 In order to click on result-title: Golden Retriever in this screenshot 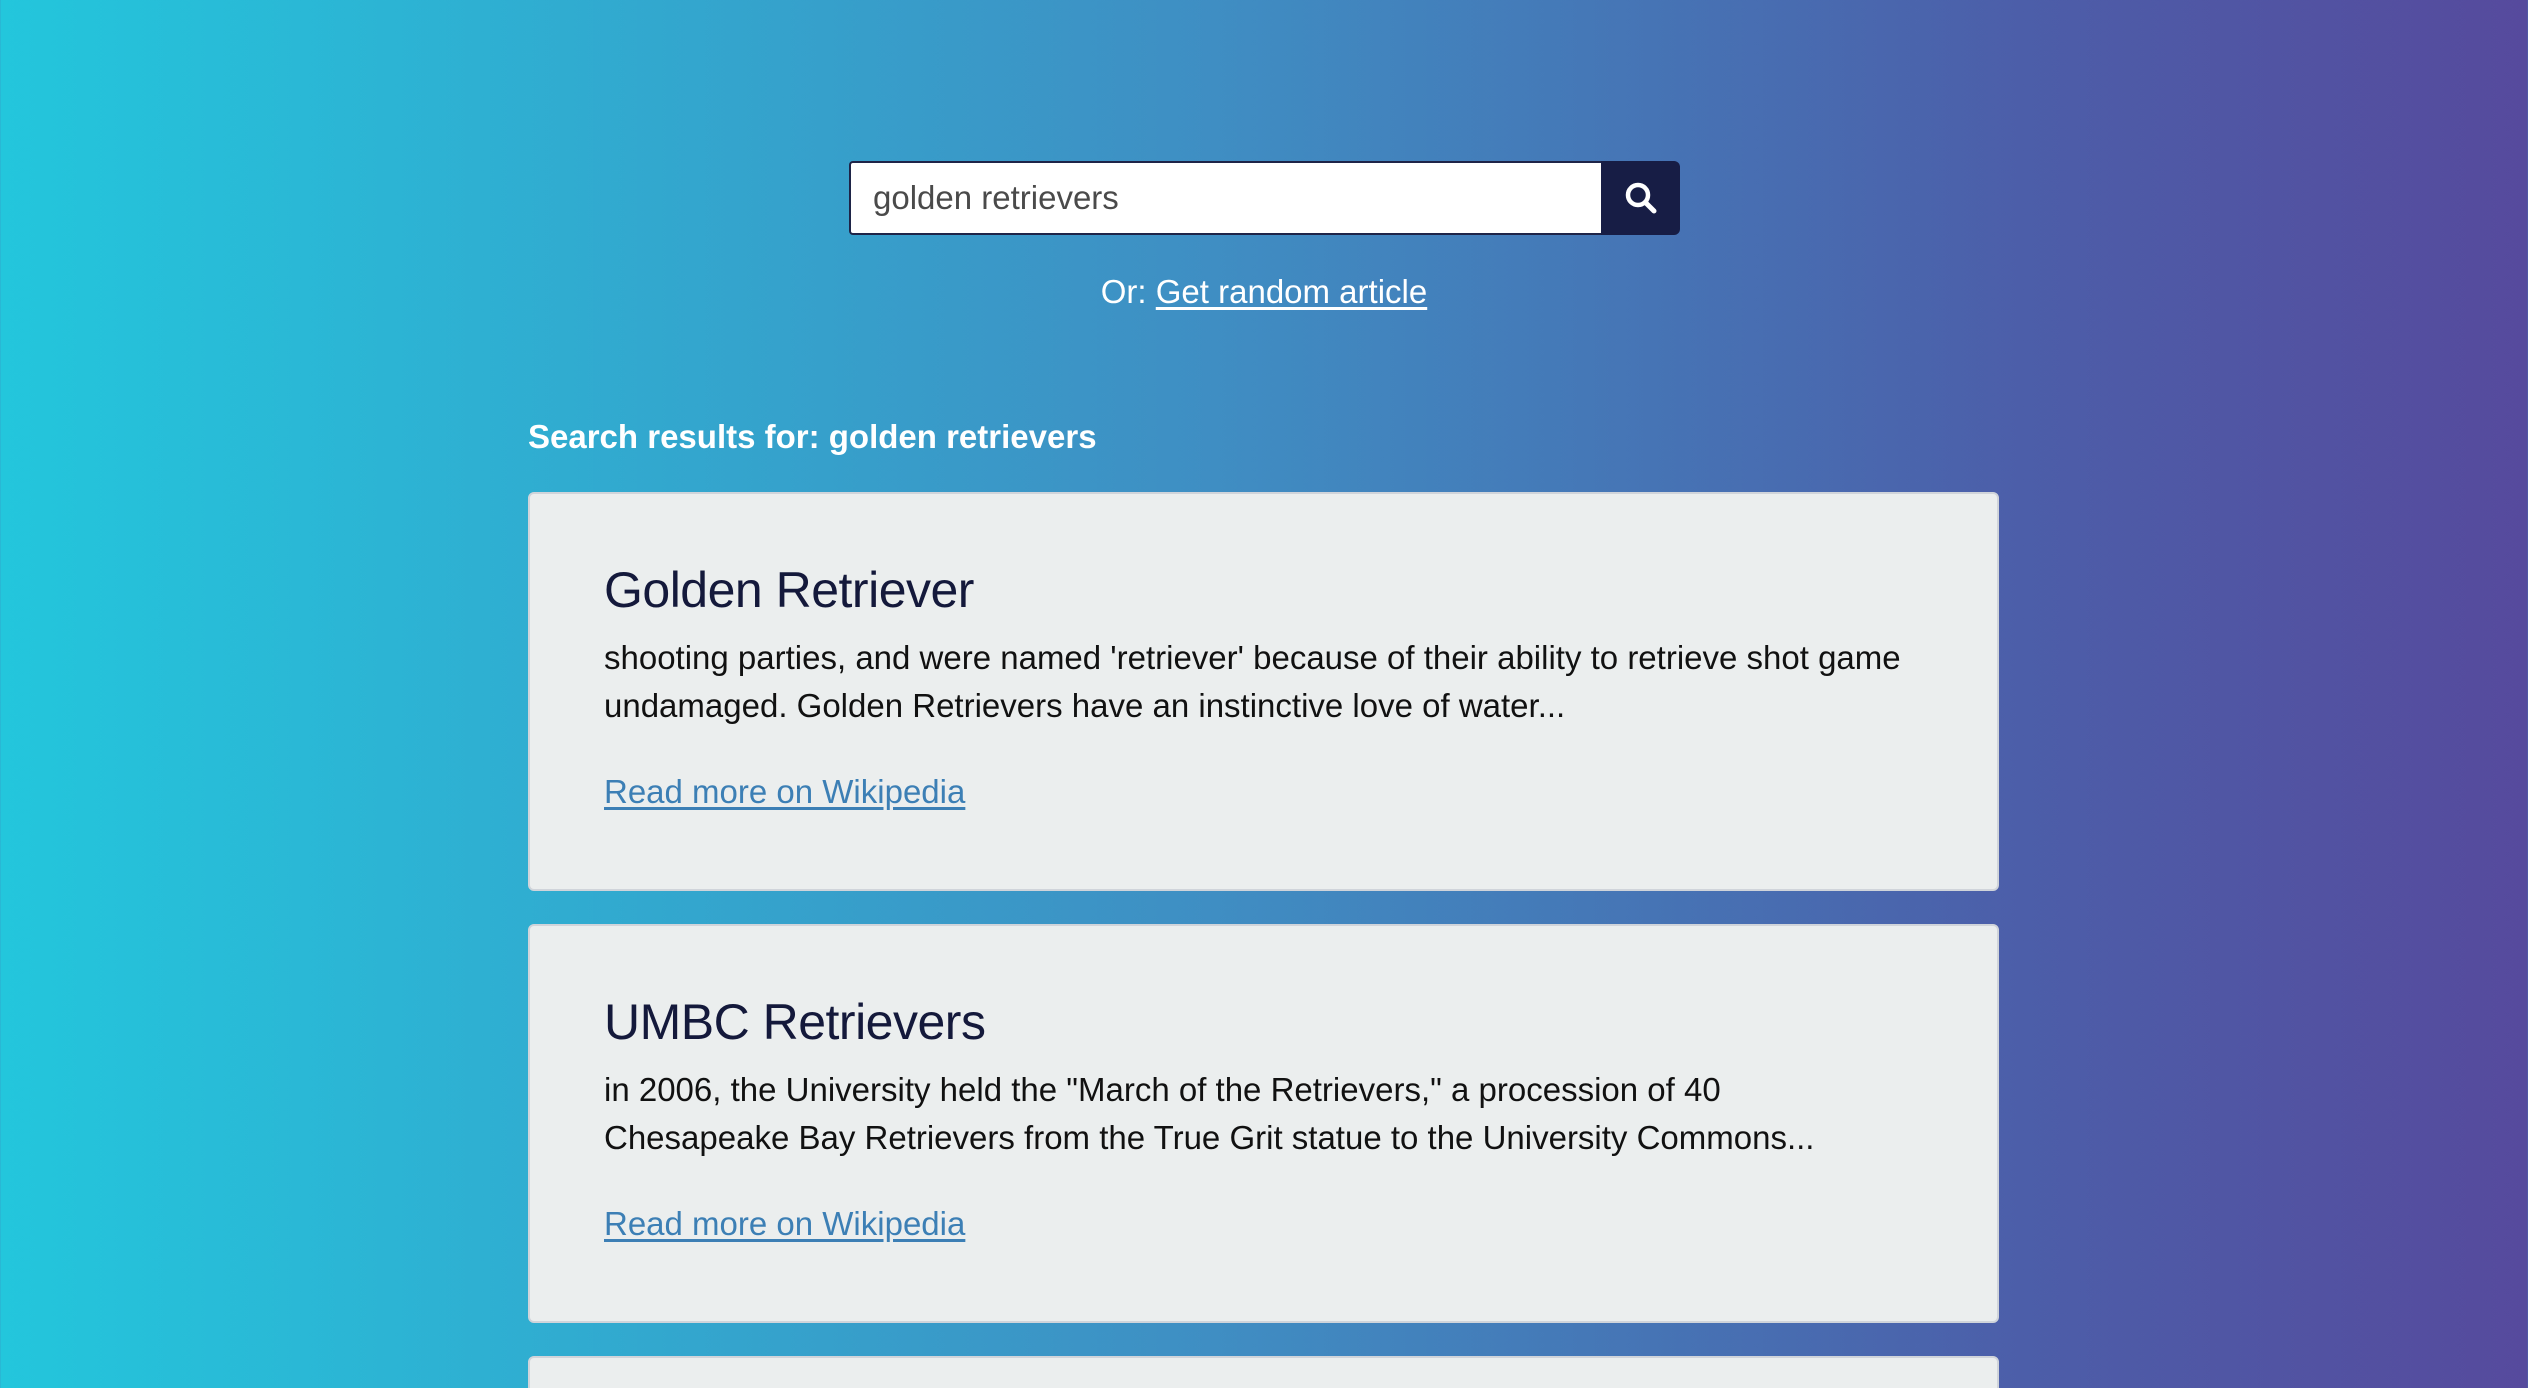, I will do `click(789, 590)`.